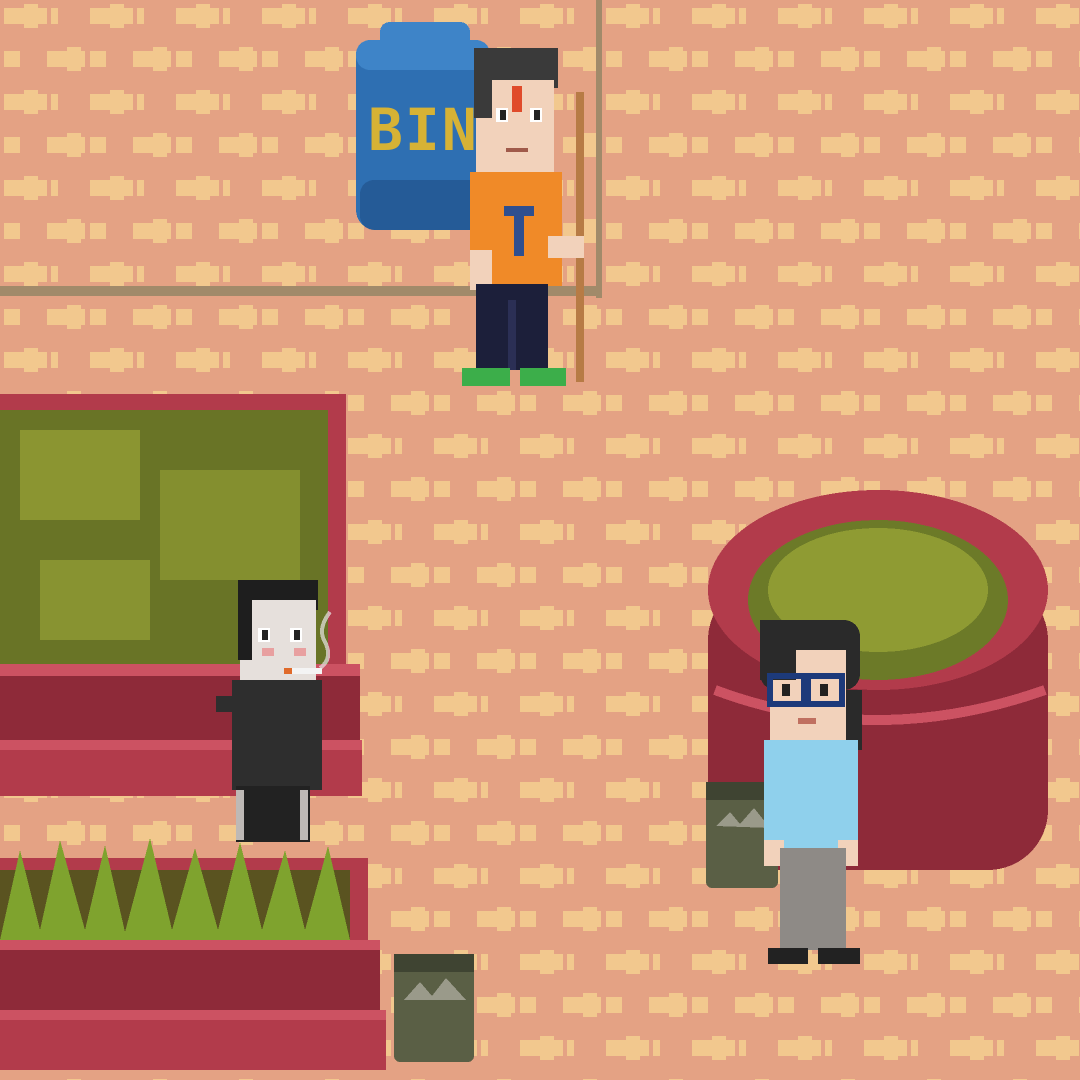 This screenshot has height=1080, width=1080. I want to click on bucket-left, so click(434, 1008).